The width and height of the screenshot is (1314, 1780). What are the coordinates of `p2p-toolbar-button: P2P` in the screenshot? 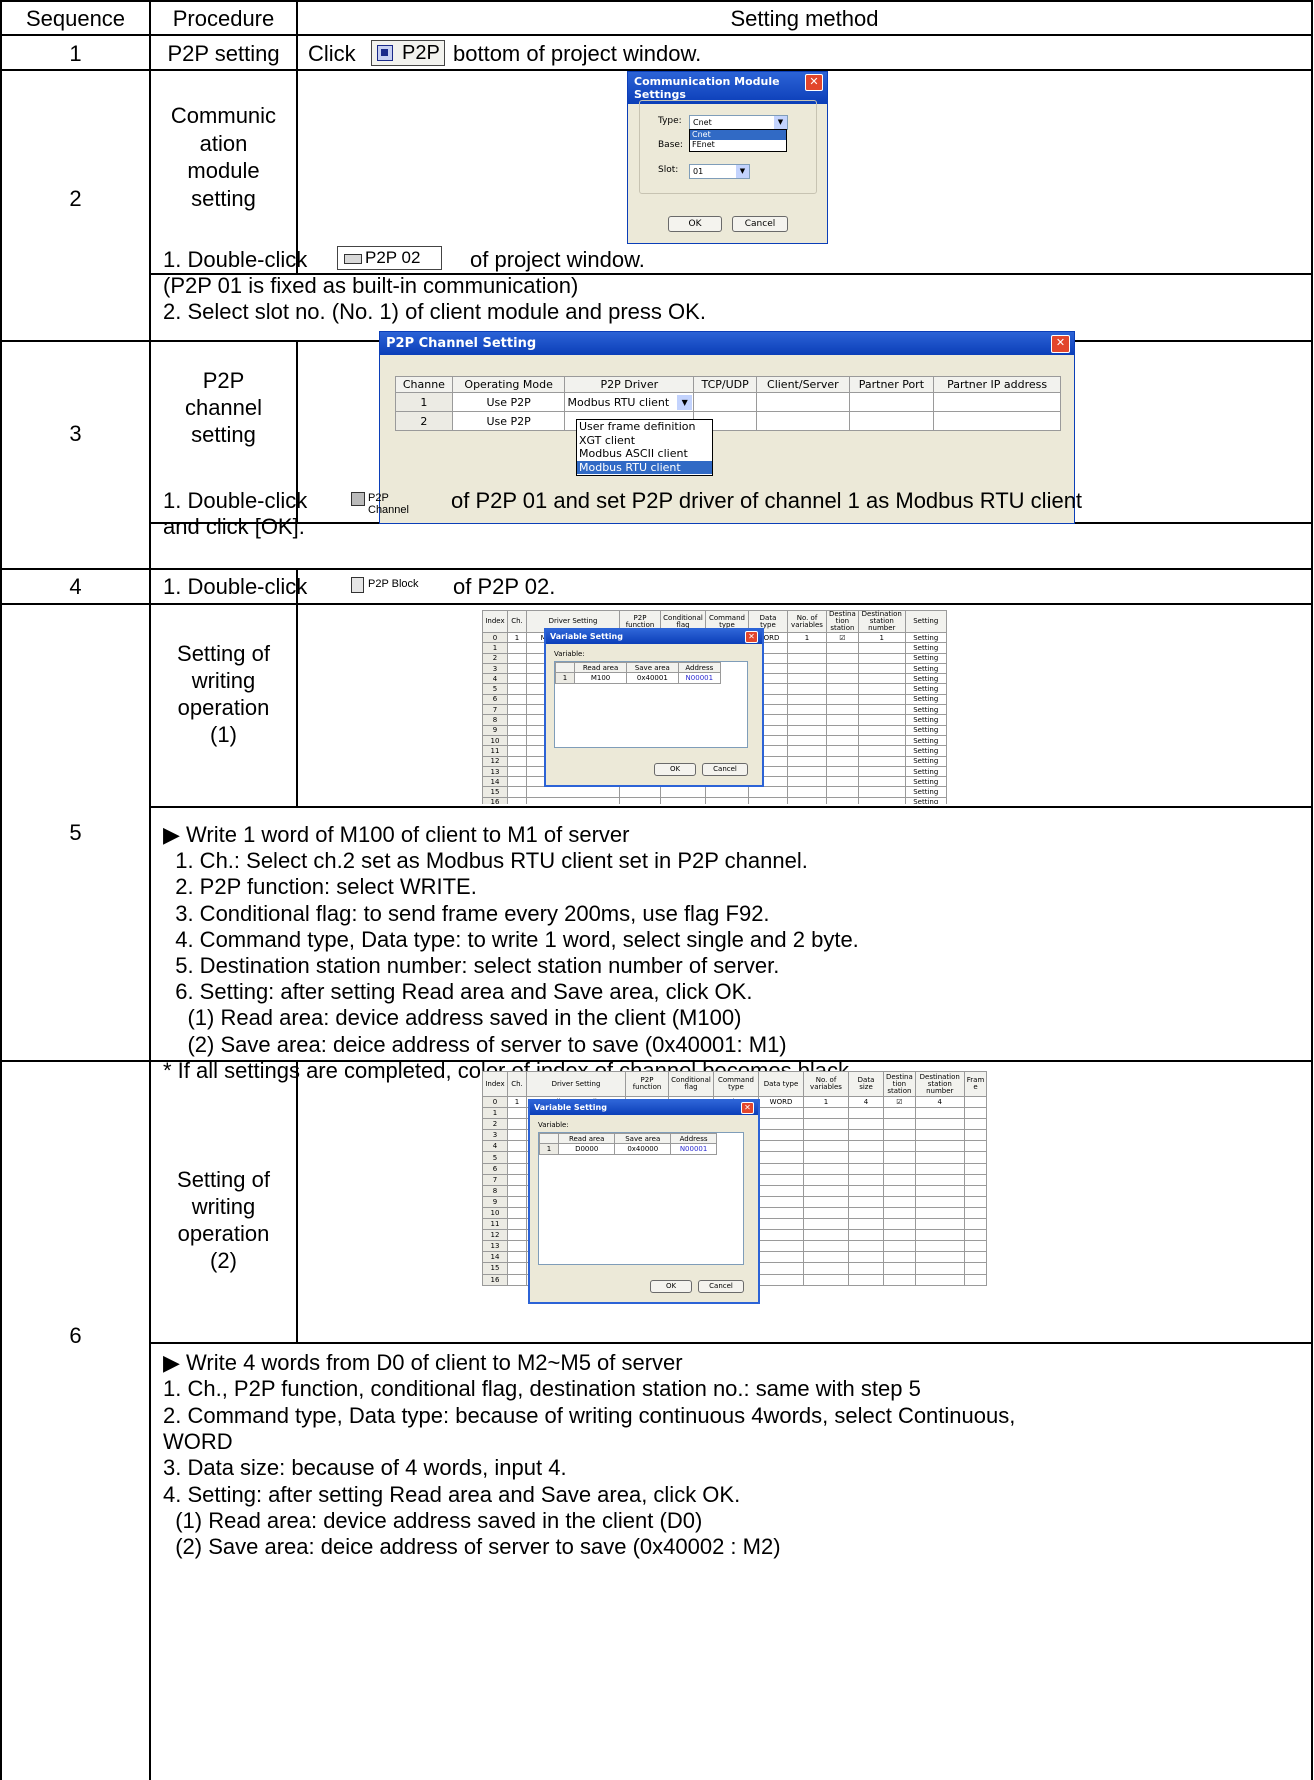 It's located at (408, 53).